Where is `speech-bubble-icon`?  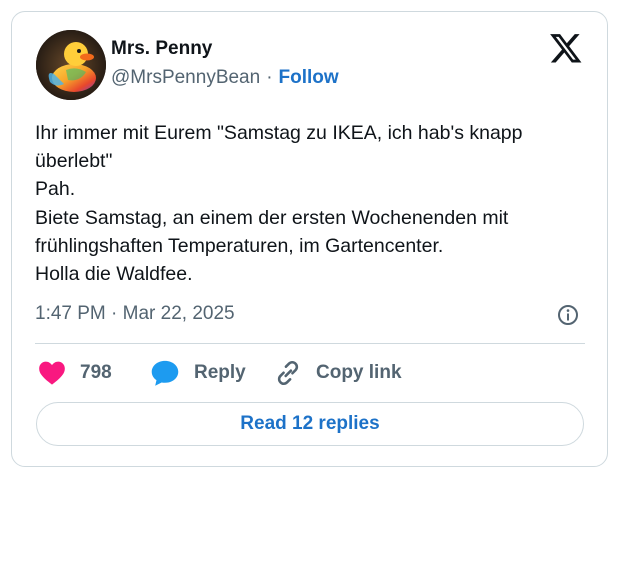 speech-bubble-icon is located at coordinates (165, 373).